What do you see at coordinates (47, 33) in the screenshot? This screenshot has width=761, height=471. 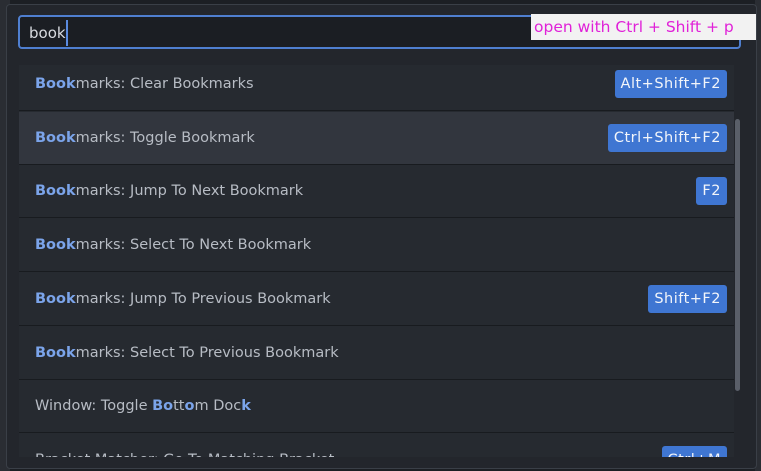 I see `search-query: book` at bounding box center [47, 33].